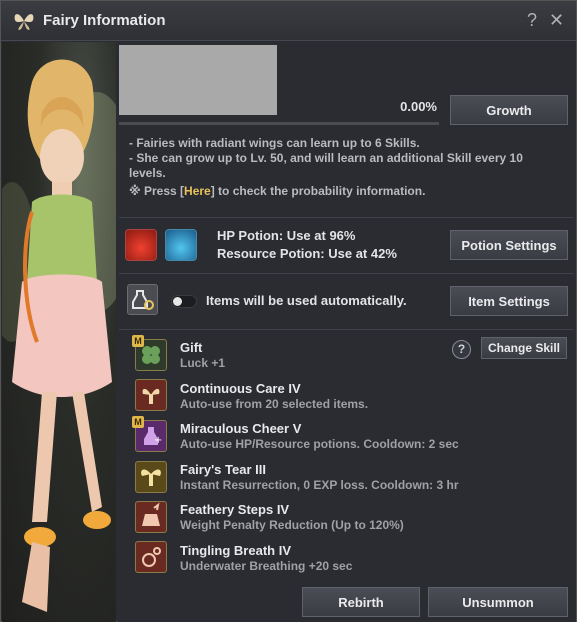 The height and width of the screenshot is (622, 577). Describe the element at coordinates (318, 191) in the screenshot. I see `probability-suffix: ] to check the probability information.` at that location.